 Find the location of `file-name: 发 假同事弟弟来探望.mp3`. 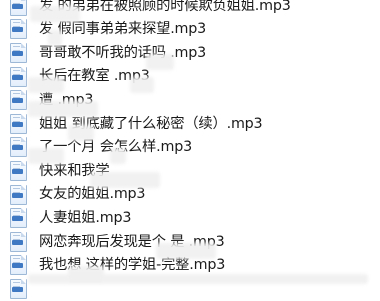

file-name: 发 假同事弟弟来探望.mp3 is located at coordinates (123, 29).